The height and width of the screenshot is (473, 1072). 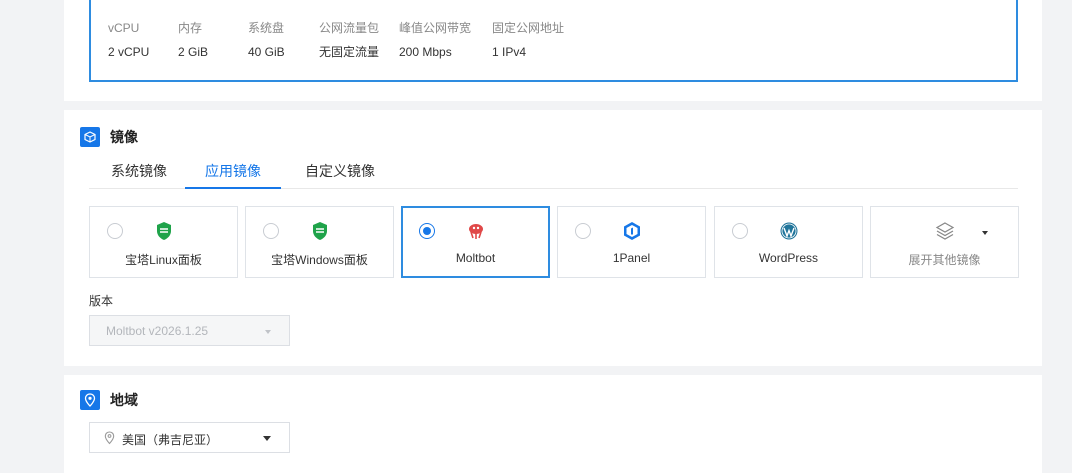 I want to click on image-card-moltbot: Moltbot, so click(x=475, y=242).